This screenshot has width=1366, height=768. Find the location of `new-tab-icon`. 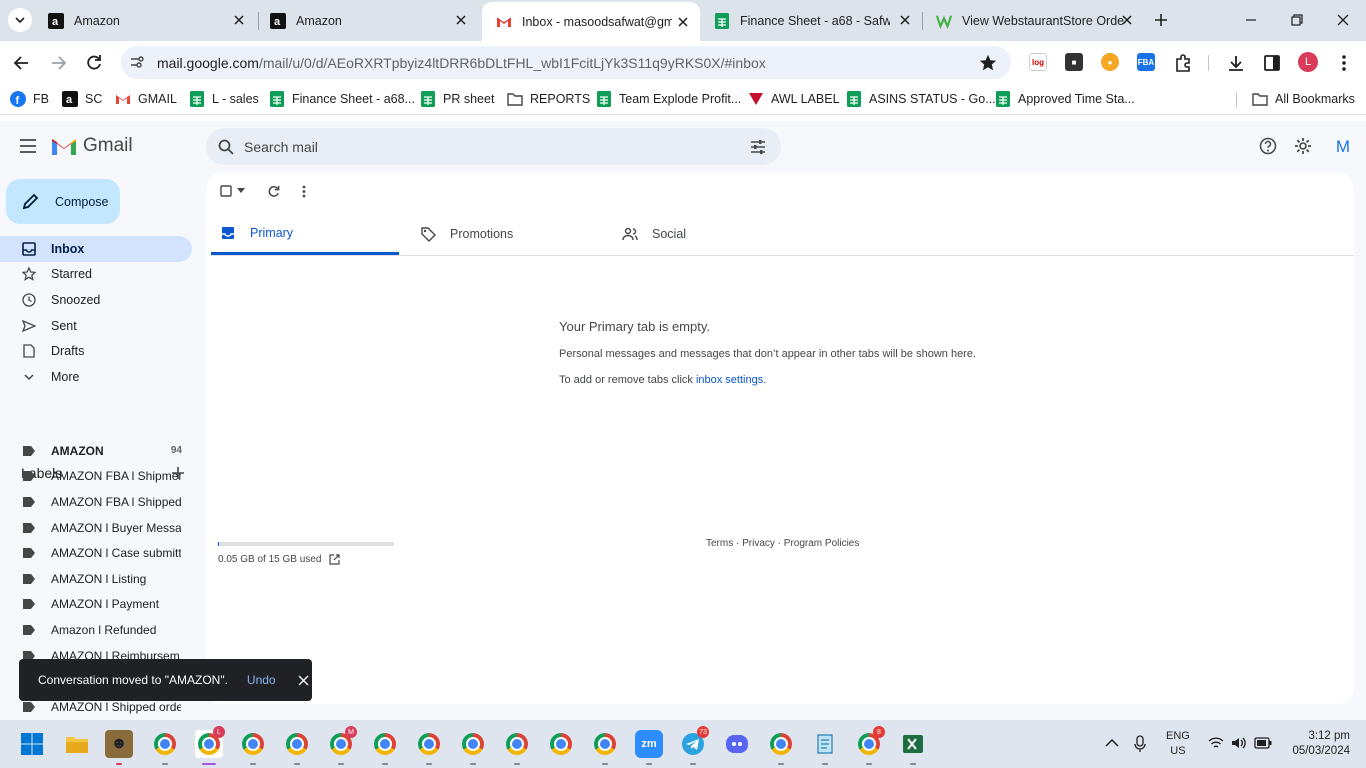

new-tab-icon is located at coordinates (1161, 20).